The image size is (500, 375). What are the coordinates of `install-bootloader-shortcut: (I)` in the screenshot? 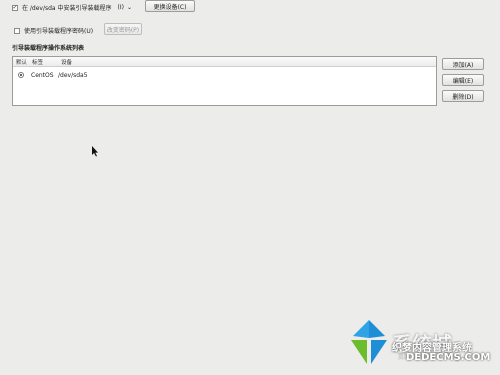 It's located at (120, 7).